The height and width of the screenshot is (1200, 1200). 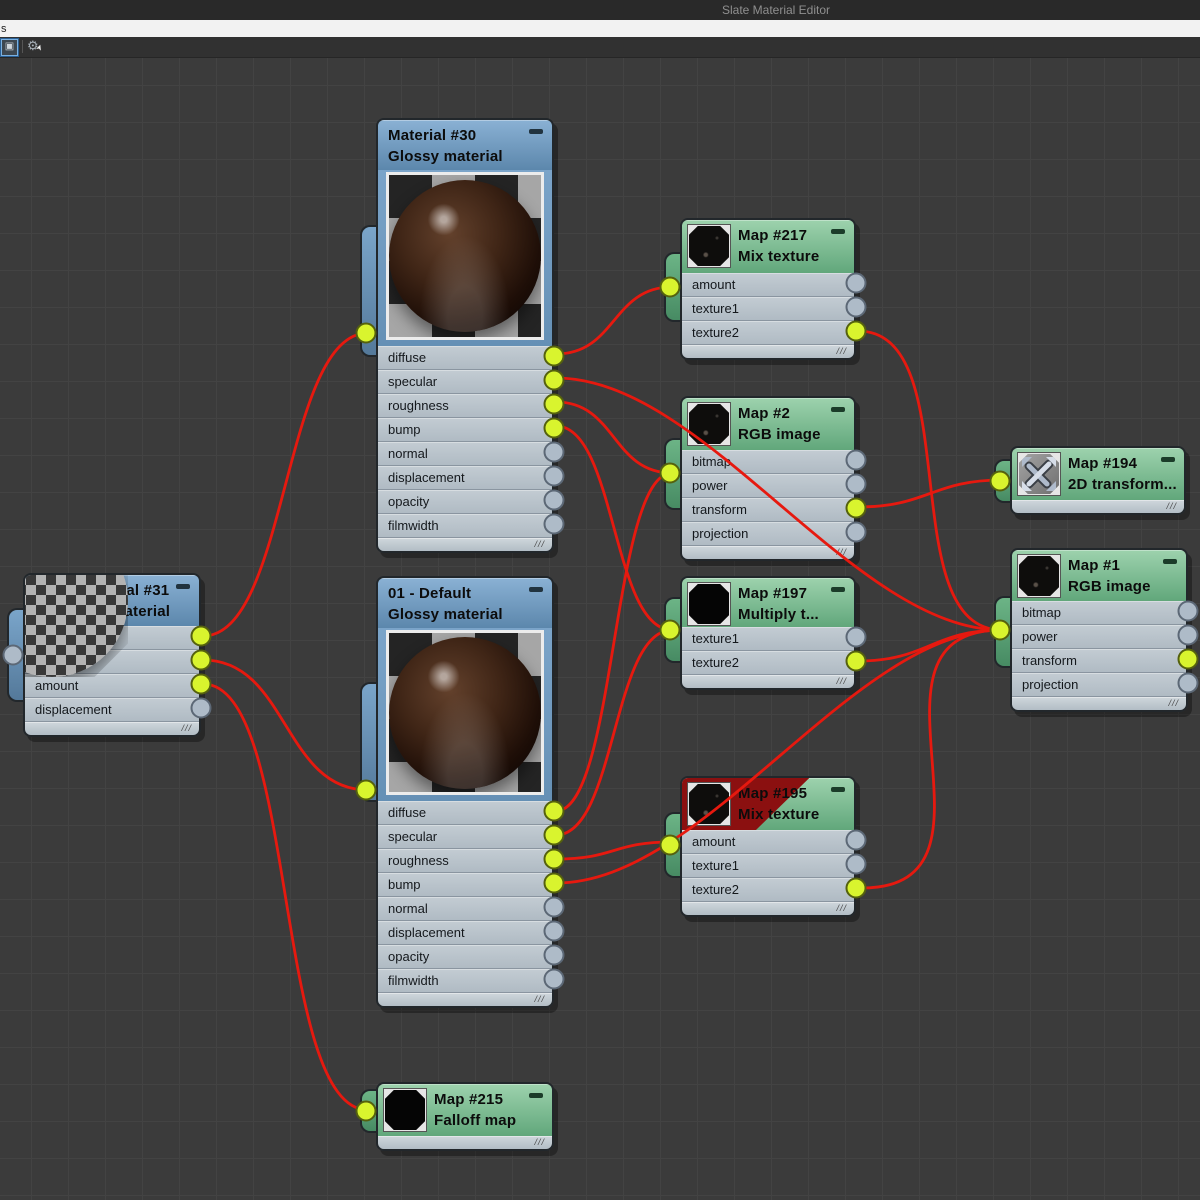 I want to click on input-socket-material-30-opacity, so click(x=554, y=500).